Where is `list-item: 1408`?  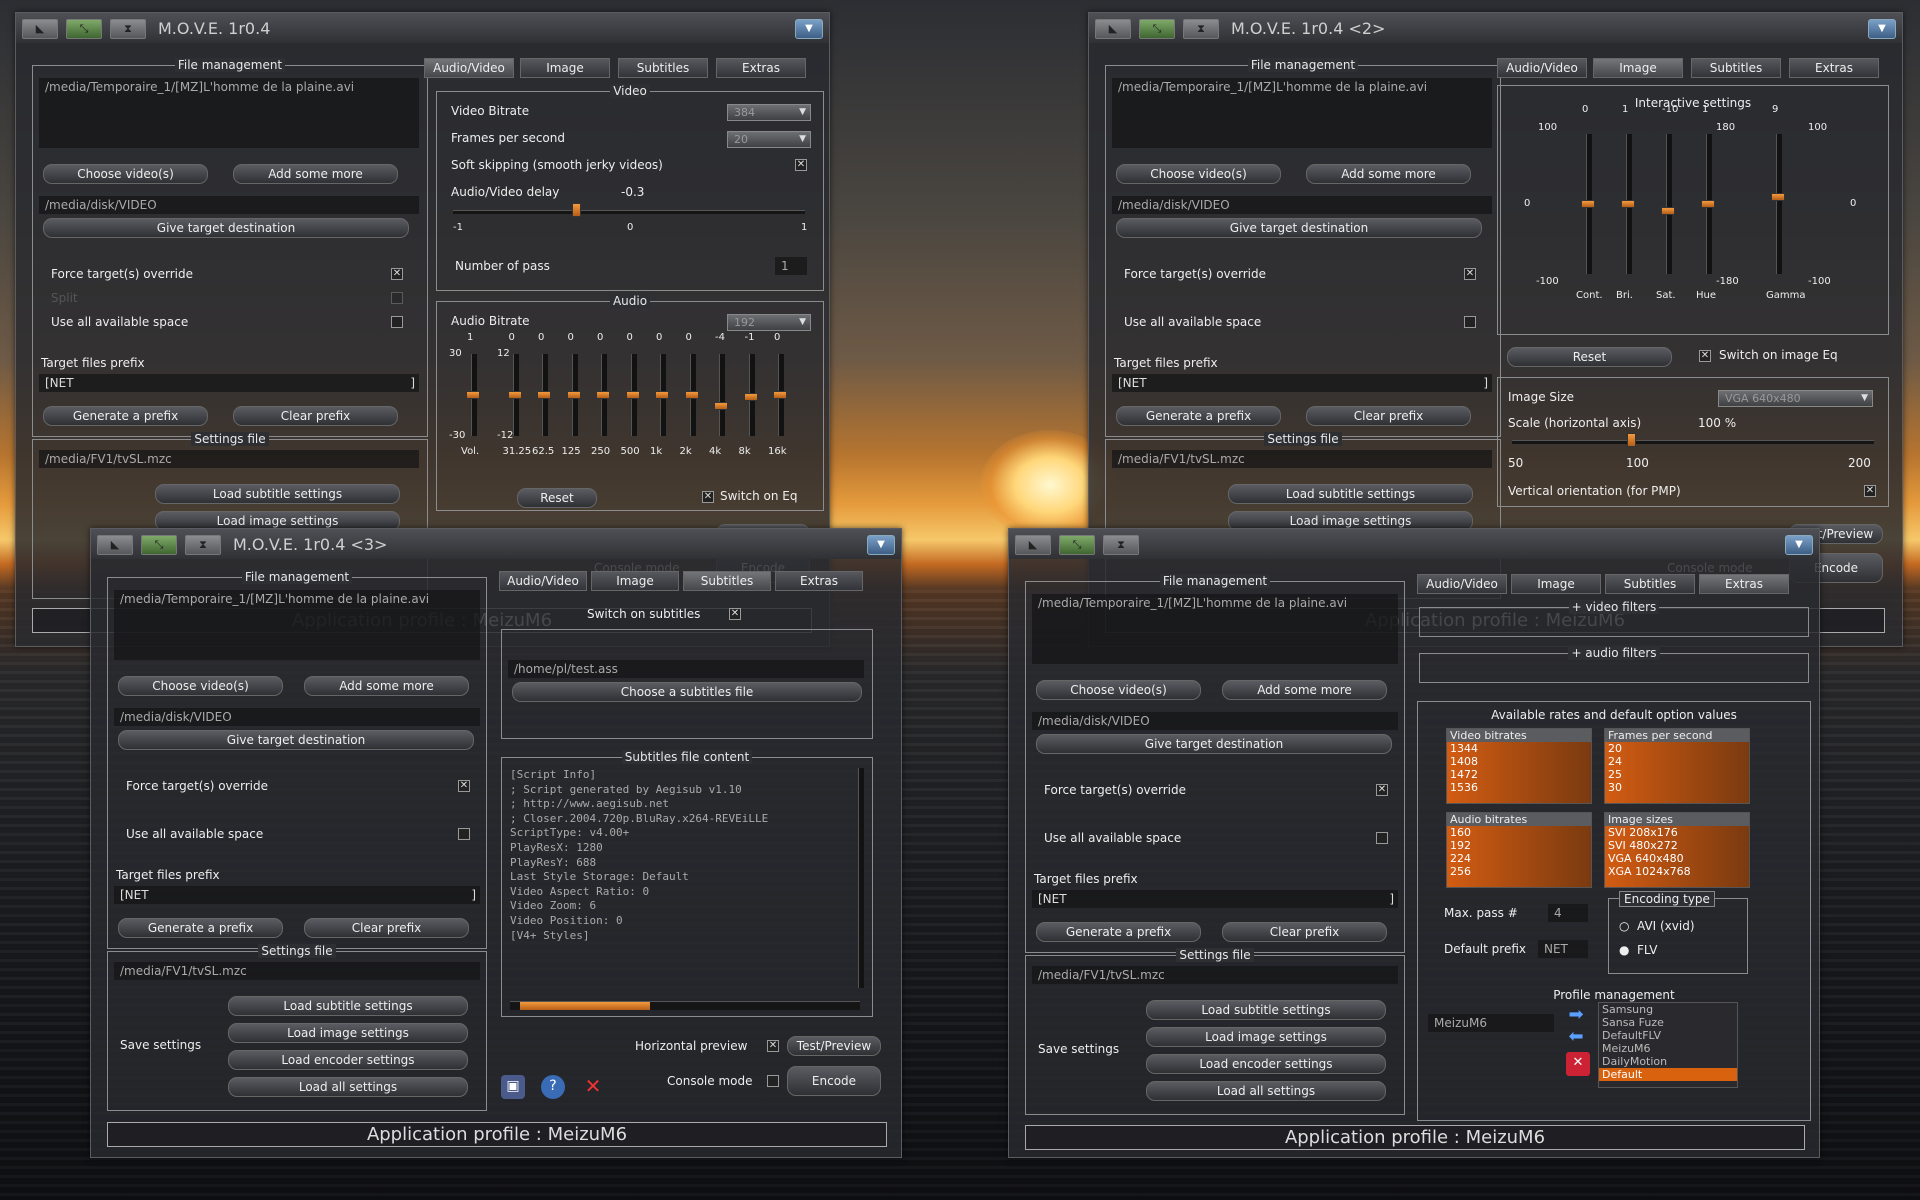
list-item: 1408 is located at coordinates (1462, 761).